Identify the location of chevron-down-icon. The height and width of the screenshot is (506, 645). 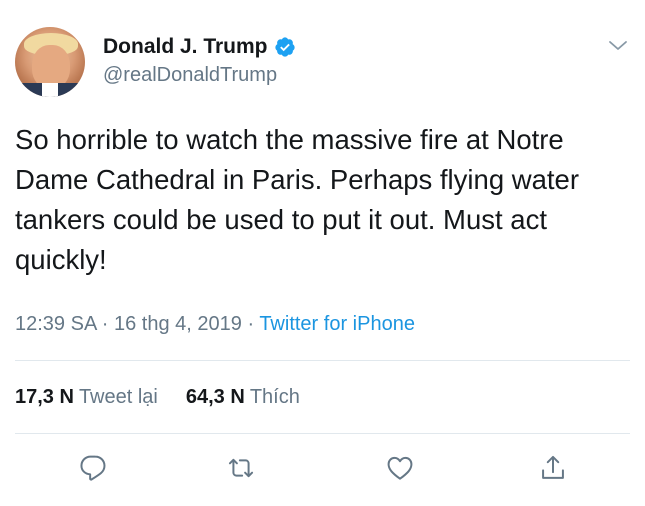
(618, 46).